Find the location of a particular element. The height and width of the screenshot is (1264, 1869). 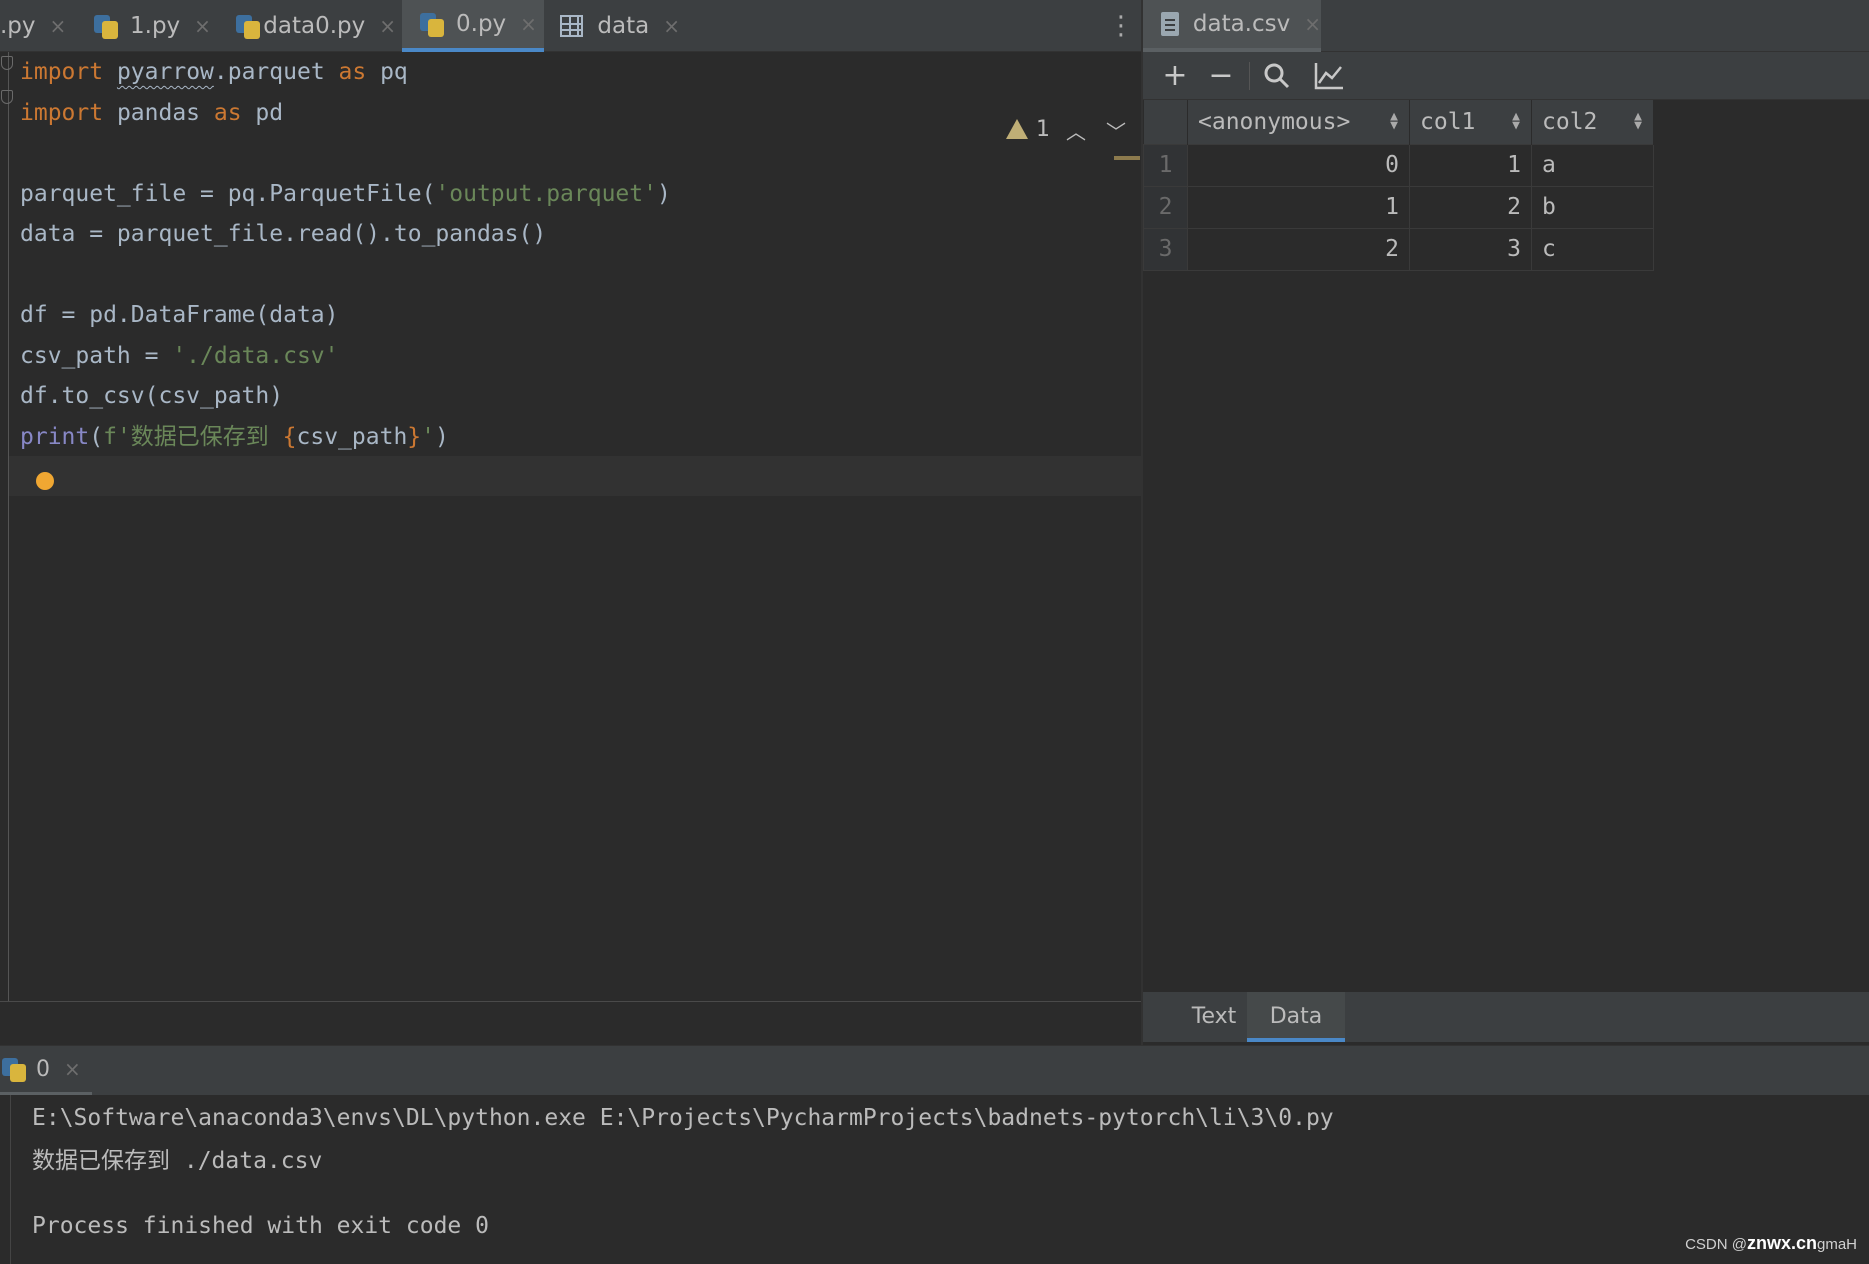

chevron-down-icon: ﹀ is located at coordinates (1116, 130).